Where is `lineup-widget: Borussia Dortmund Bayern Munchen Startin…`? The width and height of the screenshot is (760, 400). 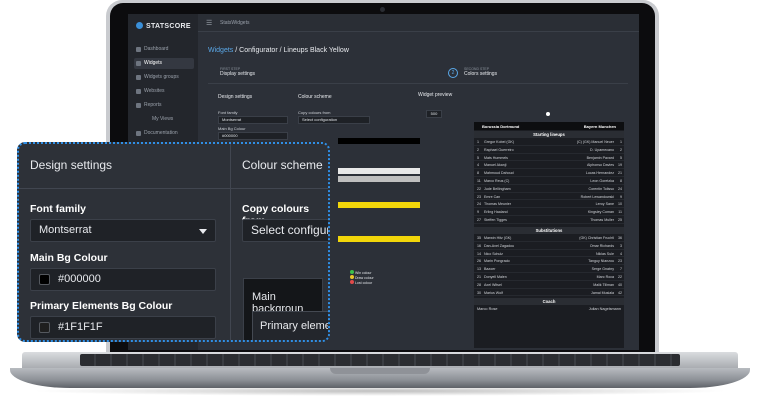 lineup-widget: Borussia Dortmund Bayern Munchen Startin… is located at coordinates (549, 235).